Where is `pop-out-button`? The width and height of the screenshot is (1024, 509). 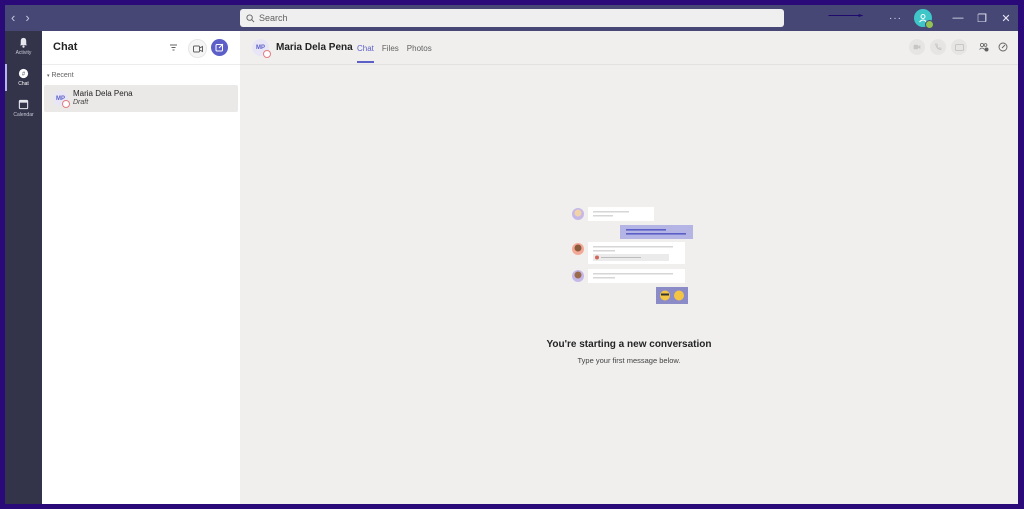 pop-out-button is located at coordinates (1003, 47).